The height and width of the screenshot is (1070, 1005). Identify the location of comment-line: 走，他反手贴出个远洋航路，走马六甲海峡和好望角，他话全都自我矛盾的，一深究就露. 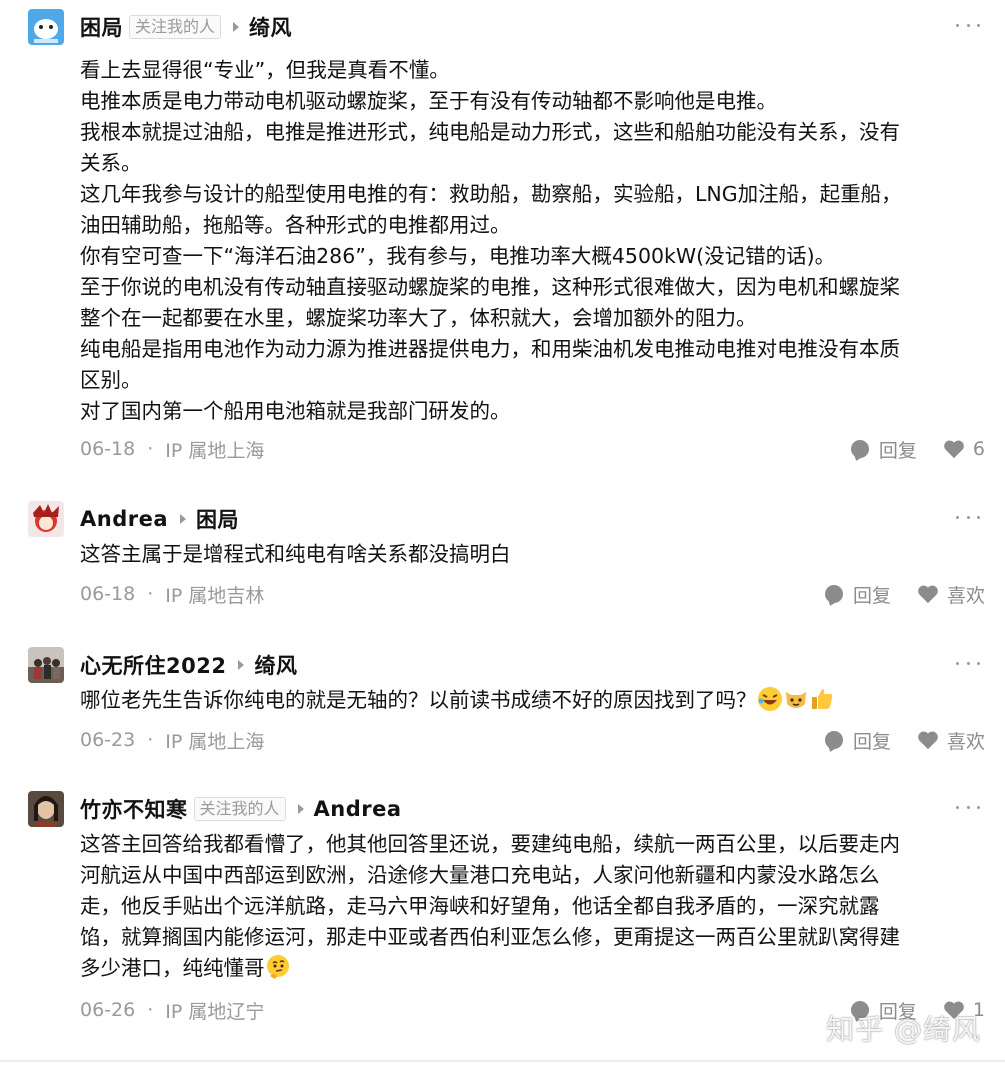
(480, 906).